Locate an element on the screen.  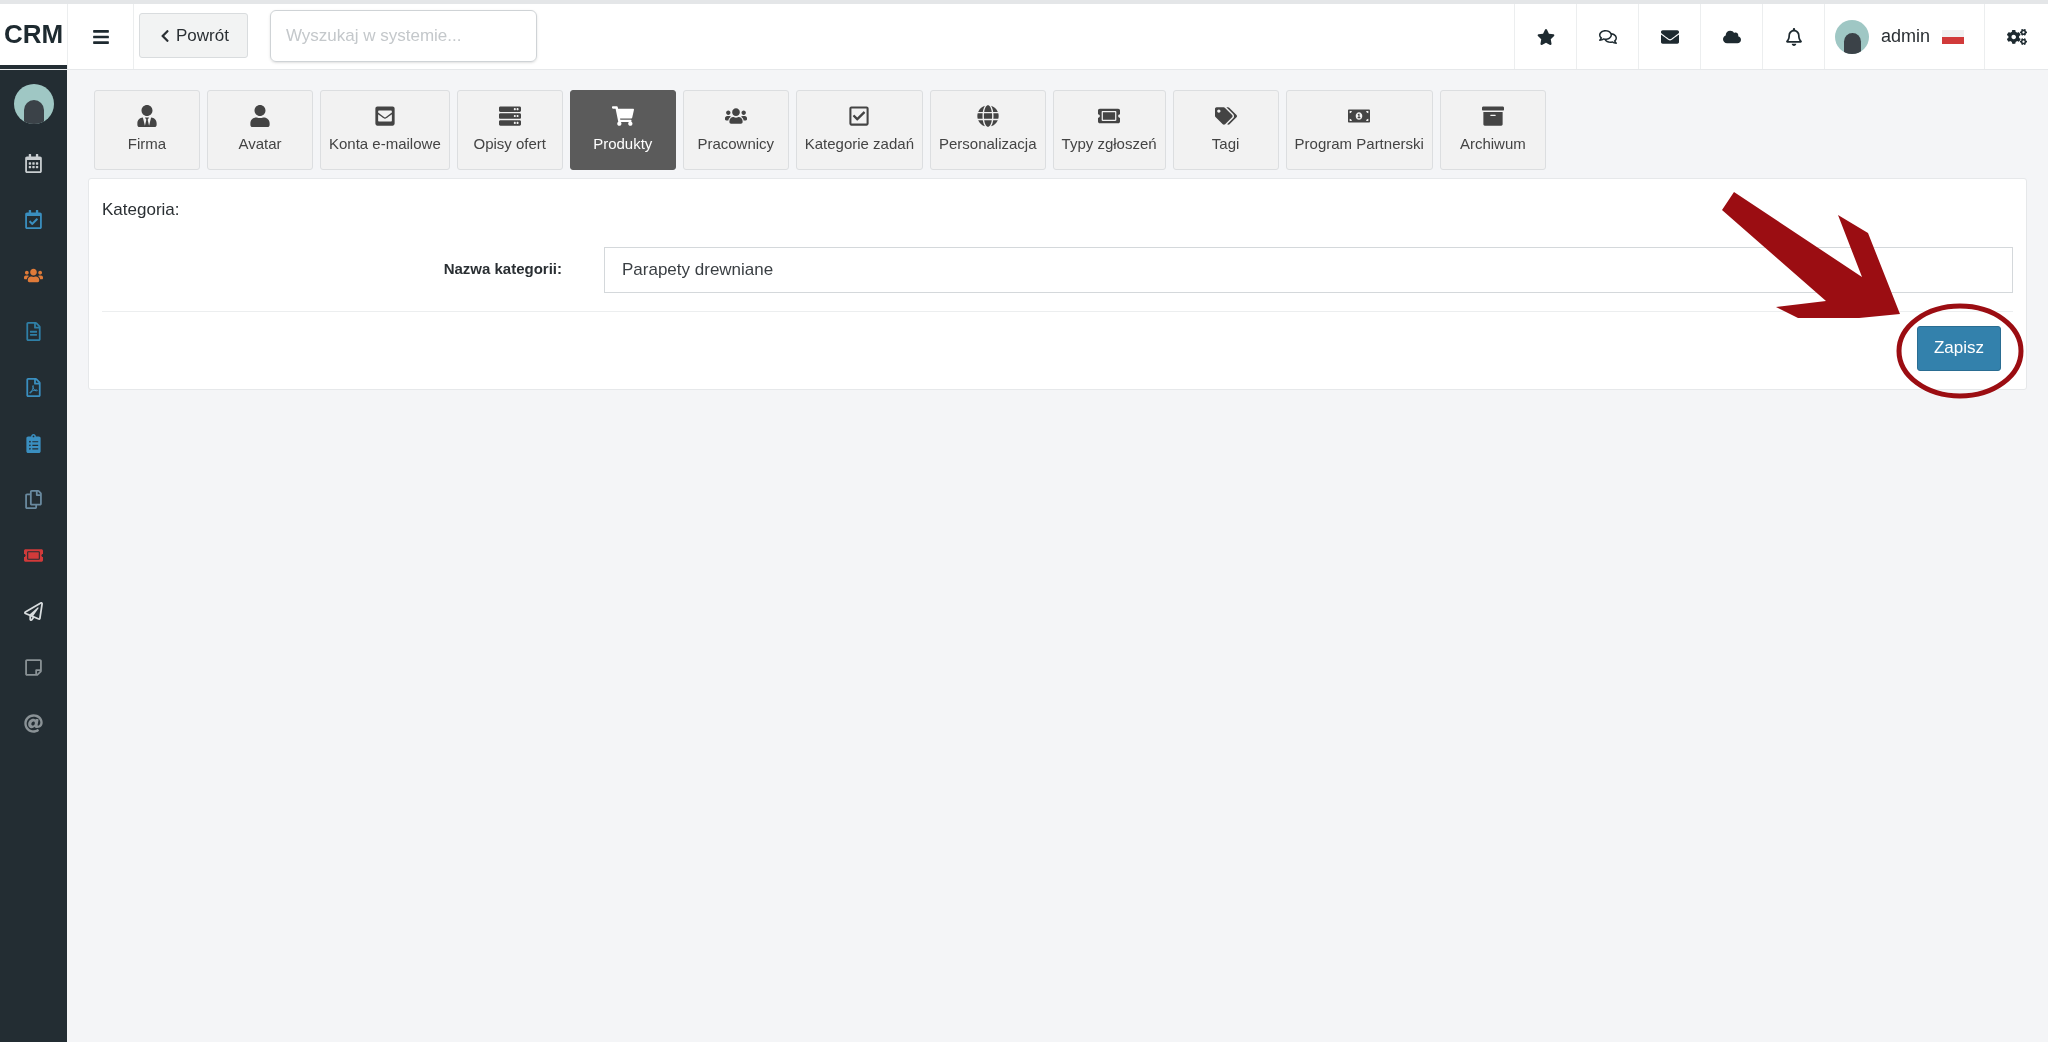
calendar-icon is located at coordinates (33, 163).